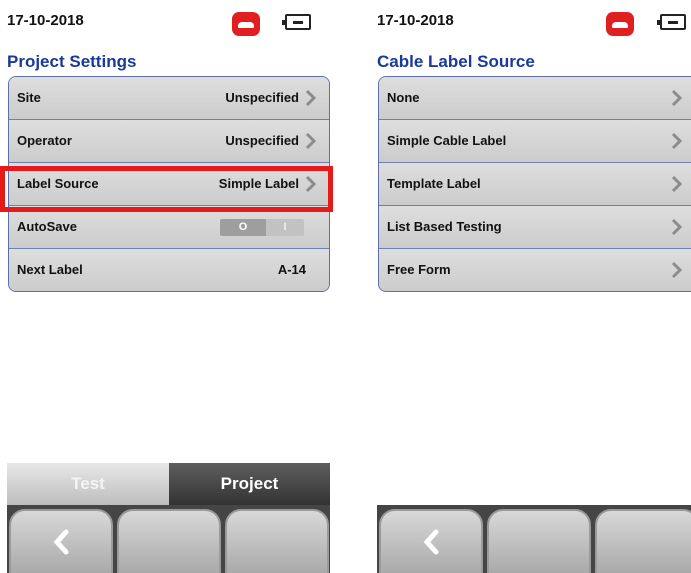  What do you see at coordinates (169, 270) in the screenshot?
I see `next-label-row: Next Label A-14` at bounding box center [169, 270].